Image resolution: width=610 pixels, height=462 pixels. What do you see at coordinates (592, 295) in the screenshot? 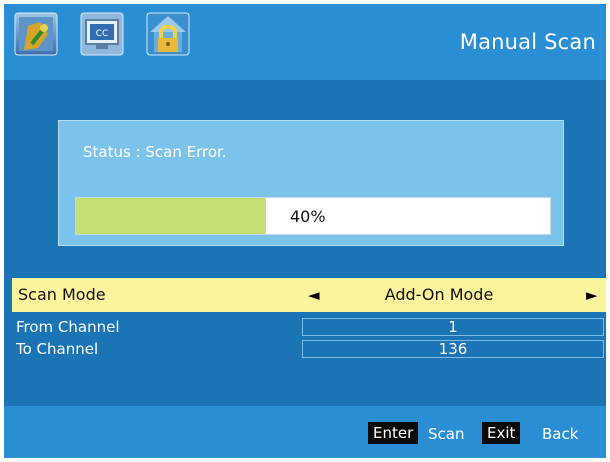
I see `arrow-right-icon: ►` at bounding box center [592, 295].